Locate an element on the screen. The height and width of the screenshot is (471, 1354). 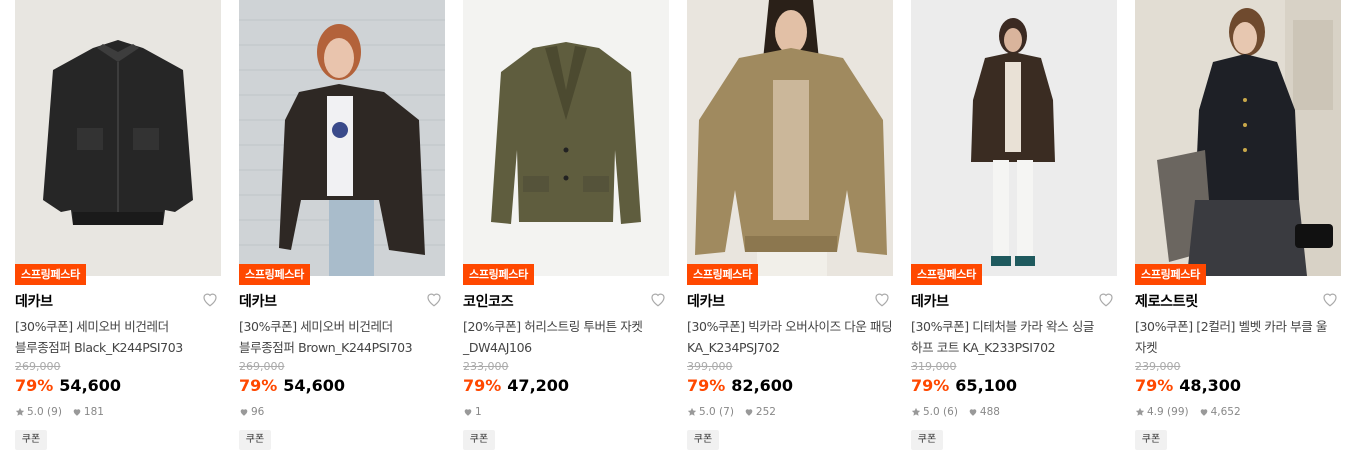
product-name: [20%쿠폰] 허리스트링 투버튼 자켓 _DW4AJ106 is located at coordinates (566, 337).